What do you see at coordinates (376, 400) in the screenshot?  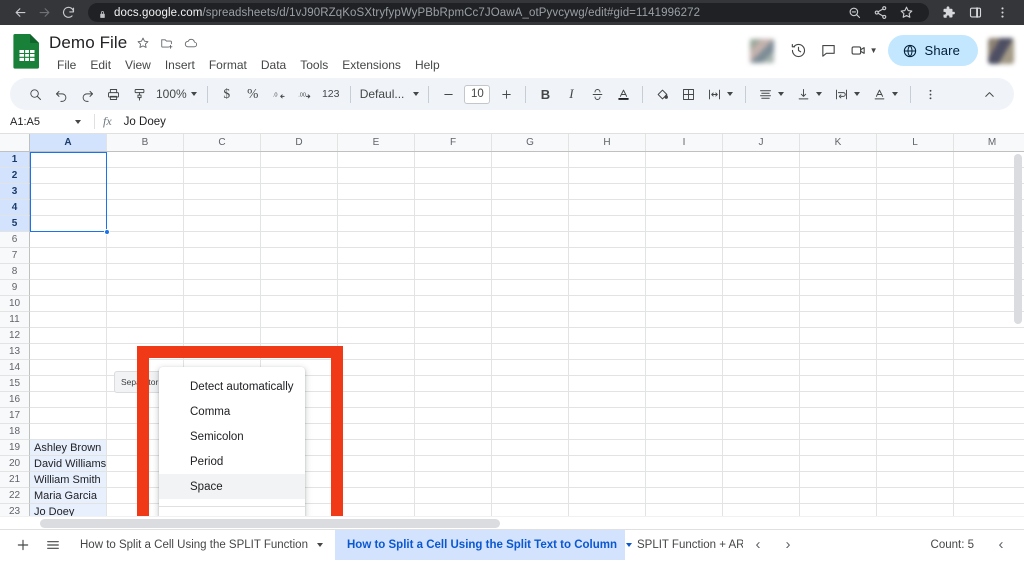 I see `cell-E8` at bounding box center [376, 400].